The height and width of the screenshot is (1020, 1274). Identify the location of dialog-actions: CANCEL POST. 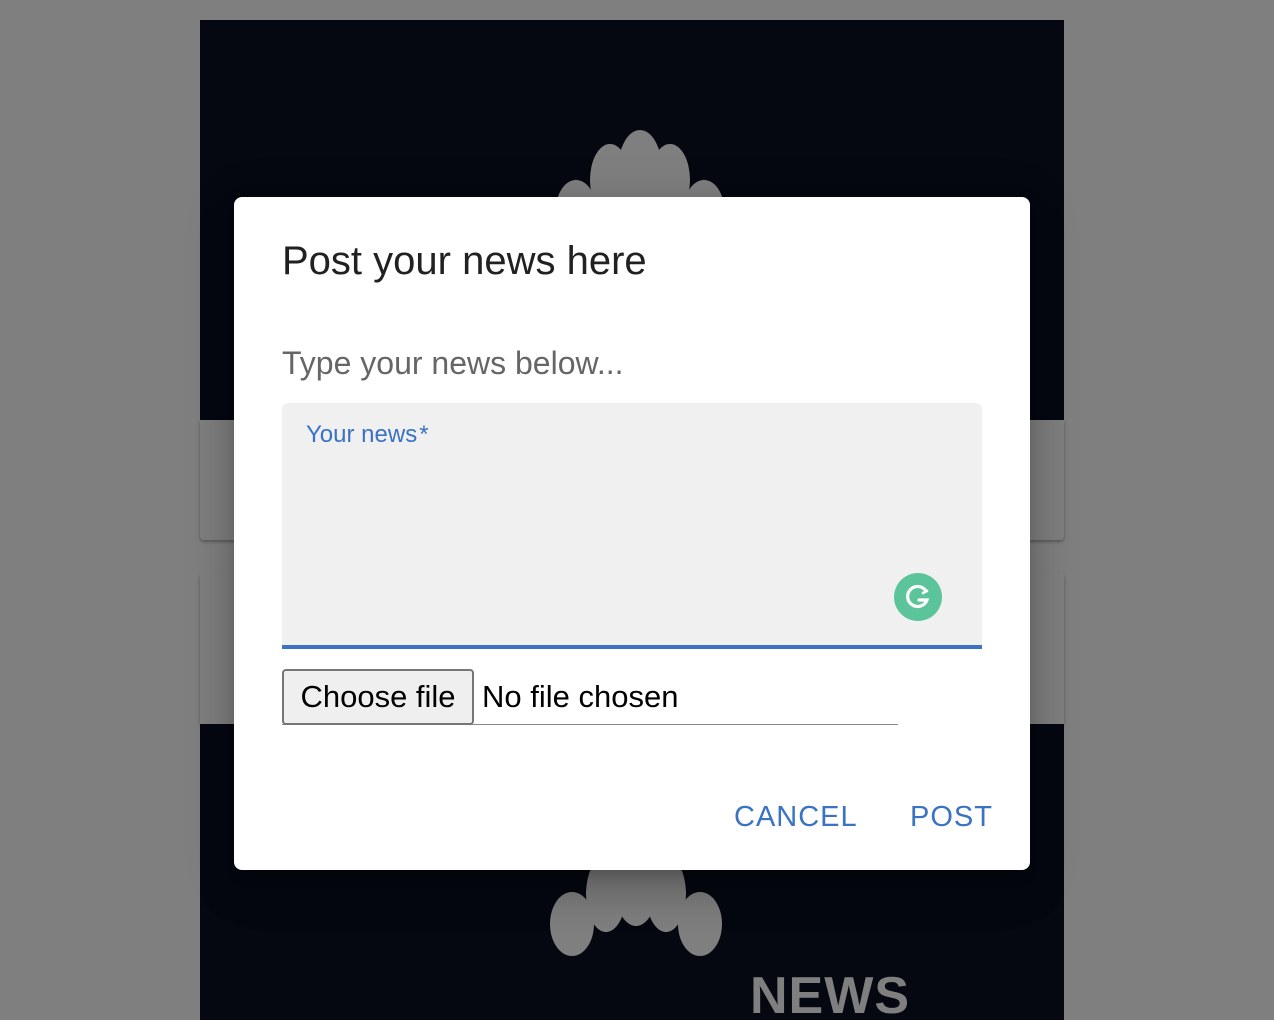
(632, 817).